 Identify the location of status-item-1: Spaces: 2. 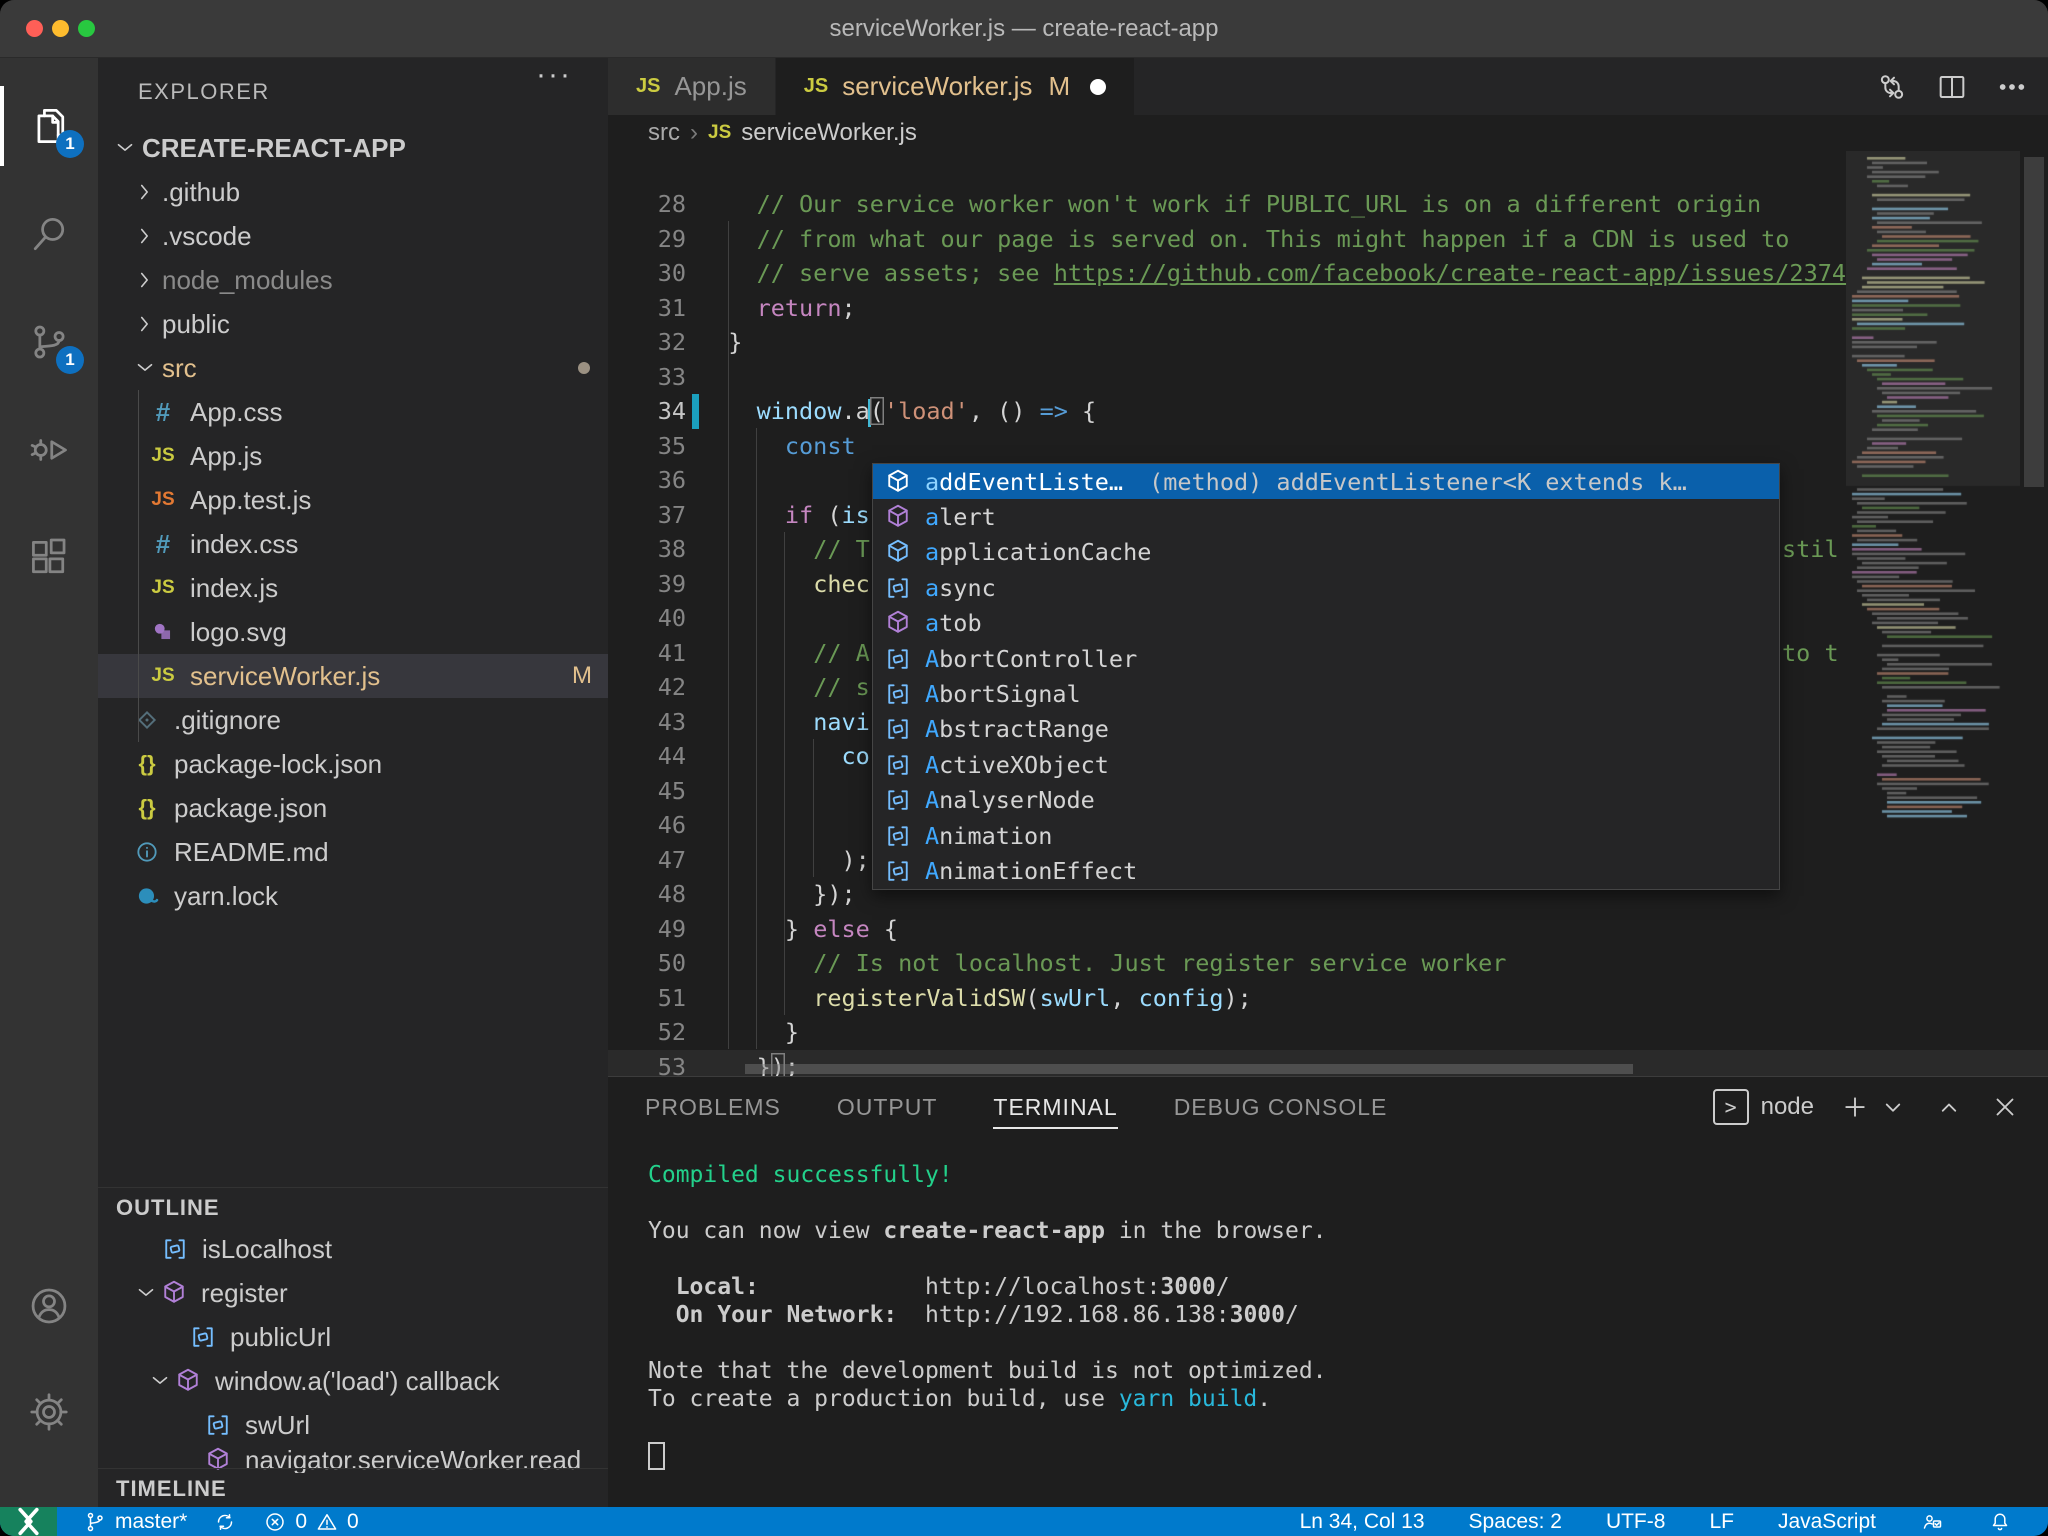
(1515, 1522).